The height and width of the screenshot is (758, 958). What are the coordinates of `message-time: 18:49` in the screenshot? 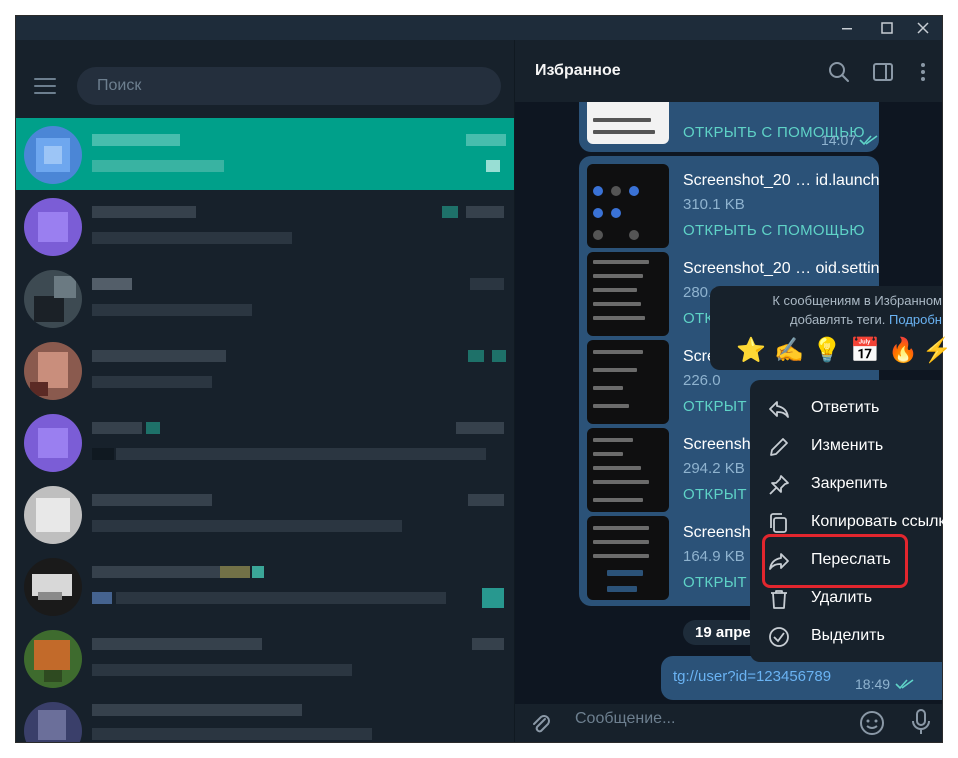 It's located at (873, 684).